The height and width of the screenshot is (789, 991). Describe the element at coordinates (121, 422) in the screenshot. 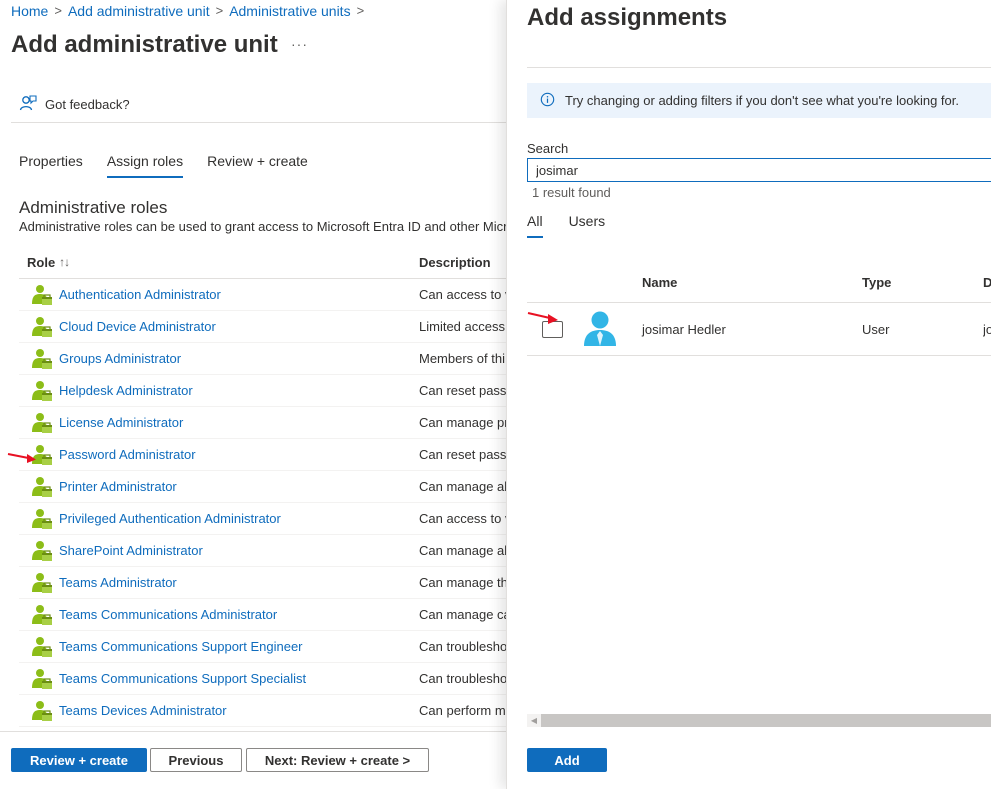

I see `role-link: License Administrator` at that location.